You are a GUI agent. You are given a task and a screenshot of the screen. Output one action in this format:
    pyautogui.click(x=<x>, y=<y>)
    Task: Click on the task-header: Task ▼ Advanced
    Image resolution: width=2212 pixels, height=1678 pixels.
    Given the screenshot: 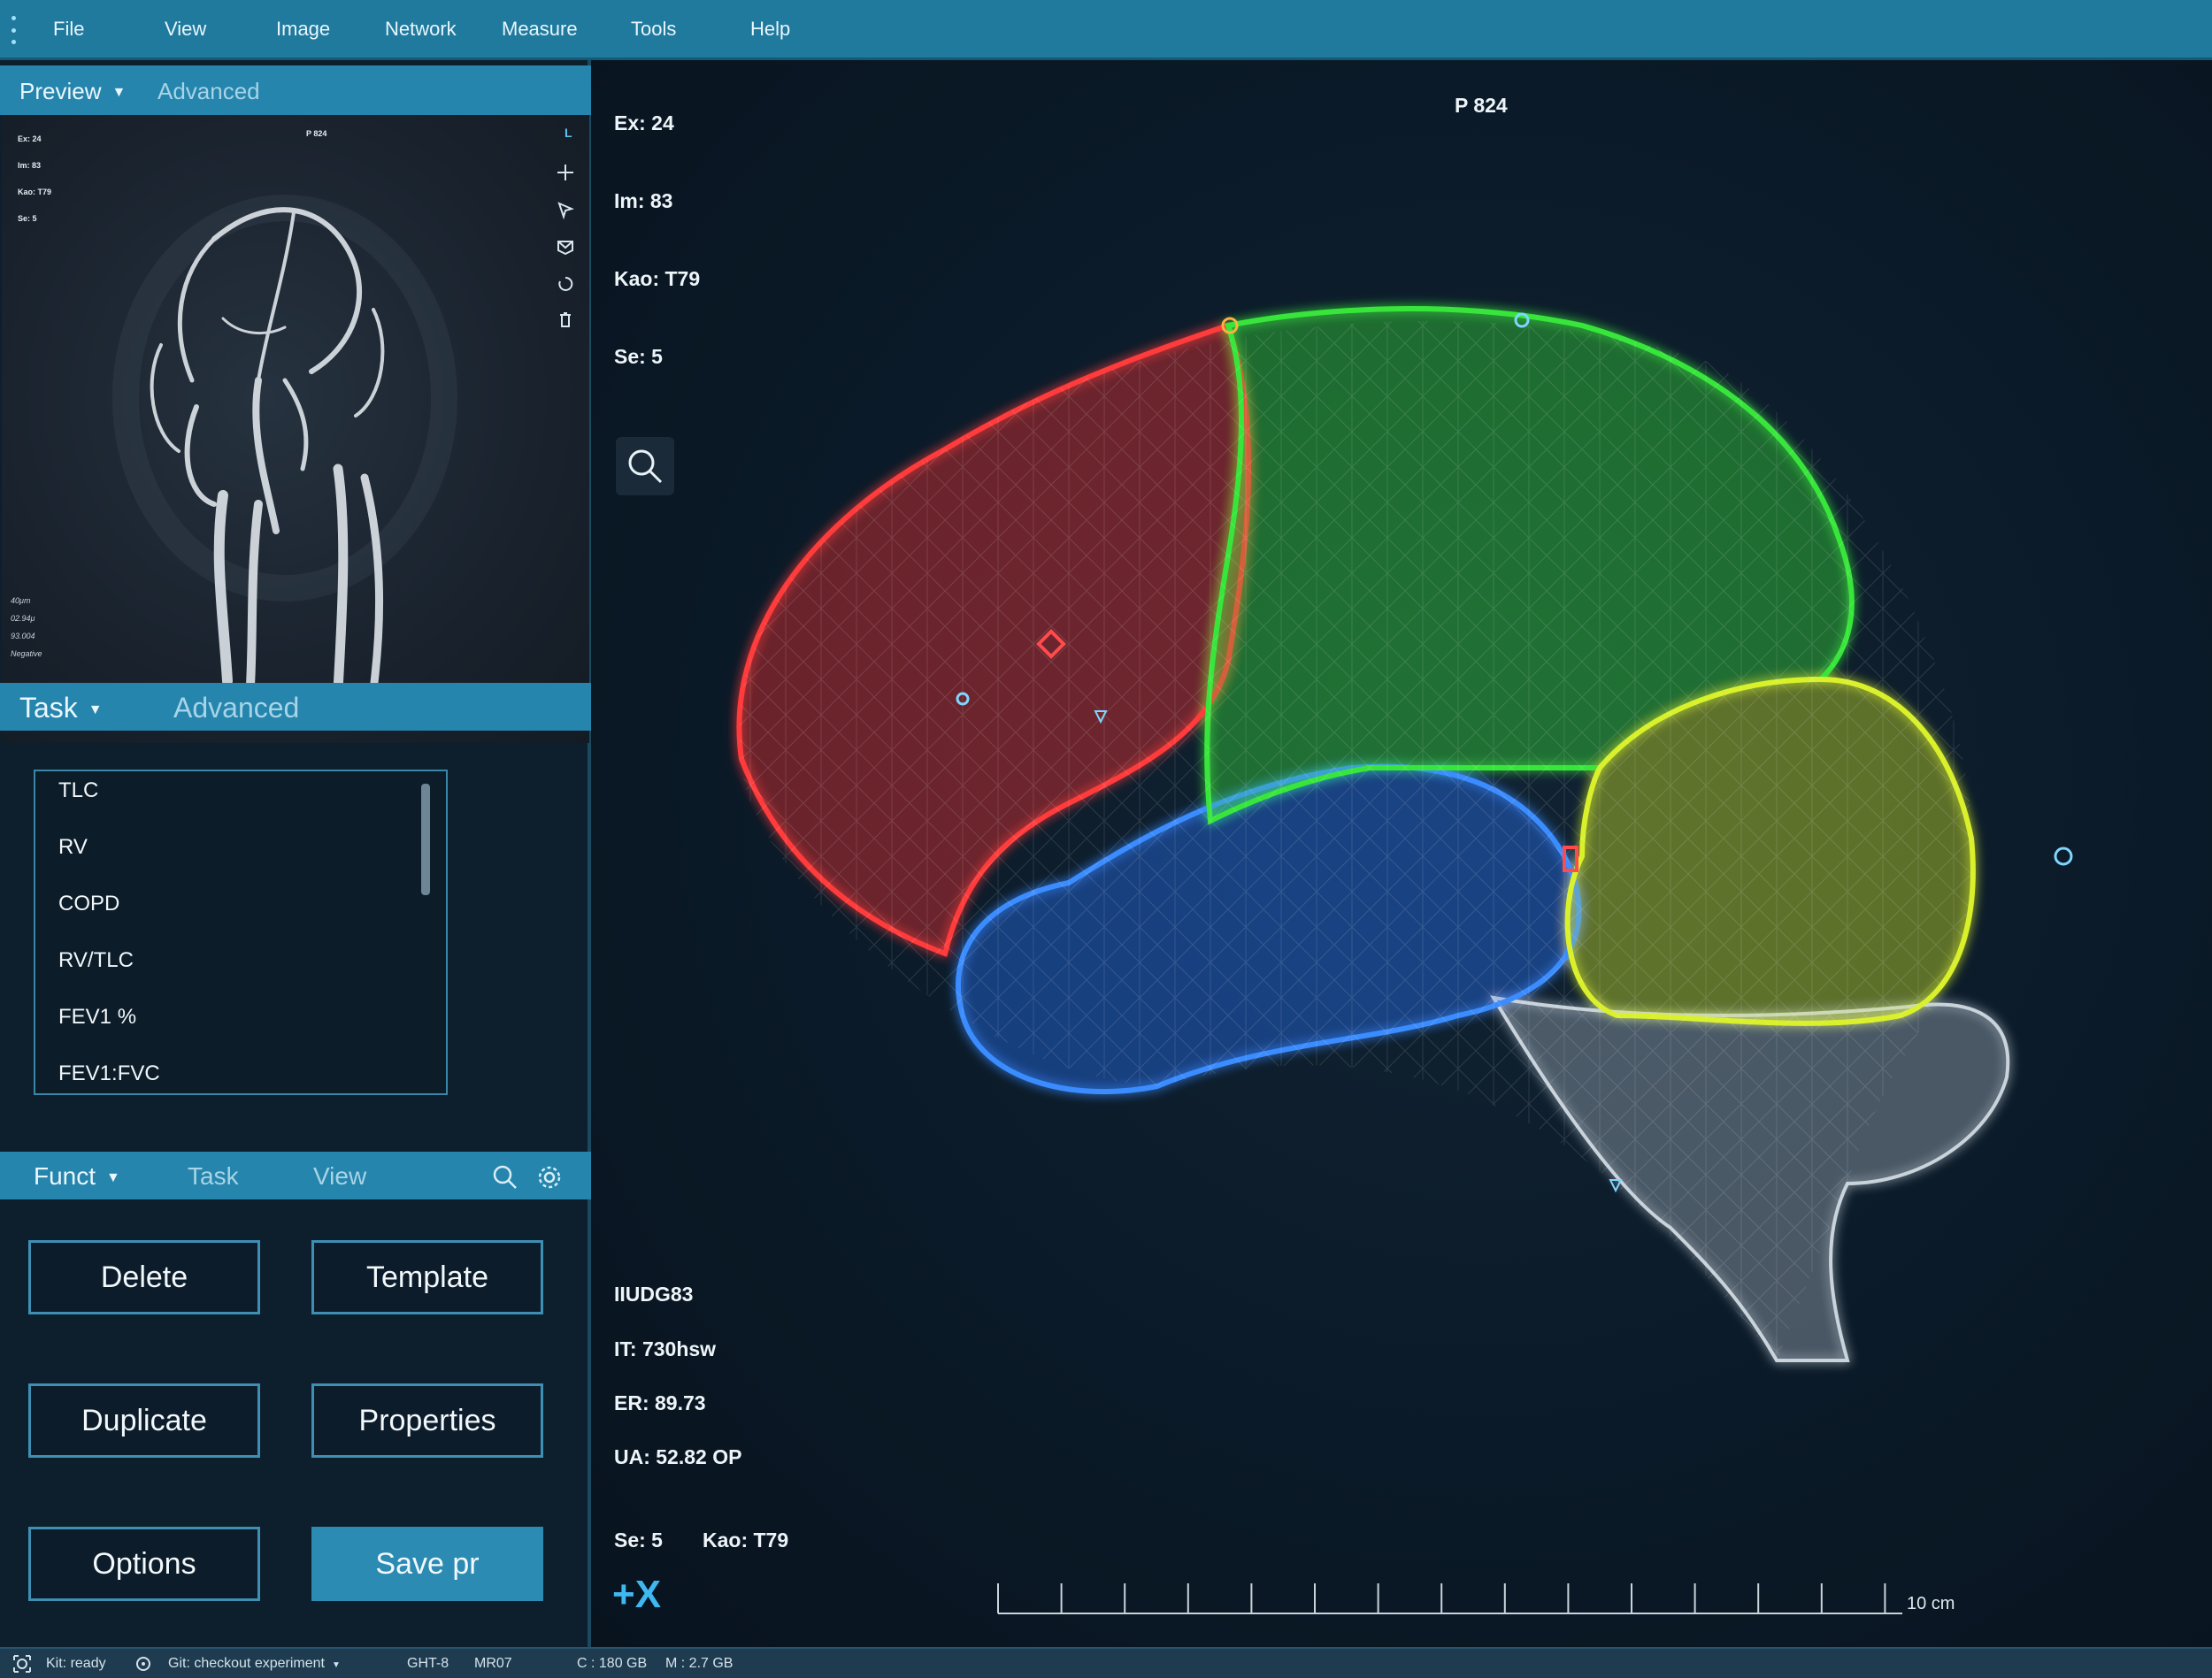 What is the action you would take?
    pyautogui.click(x=296, y=707)
    